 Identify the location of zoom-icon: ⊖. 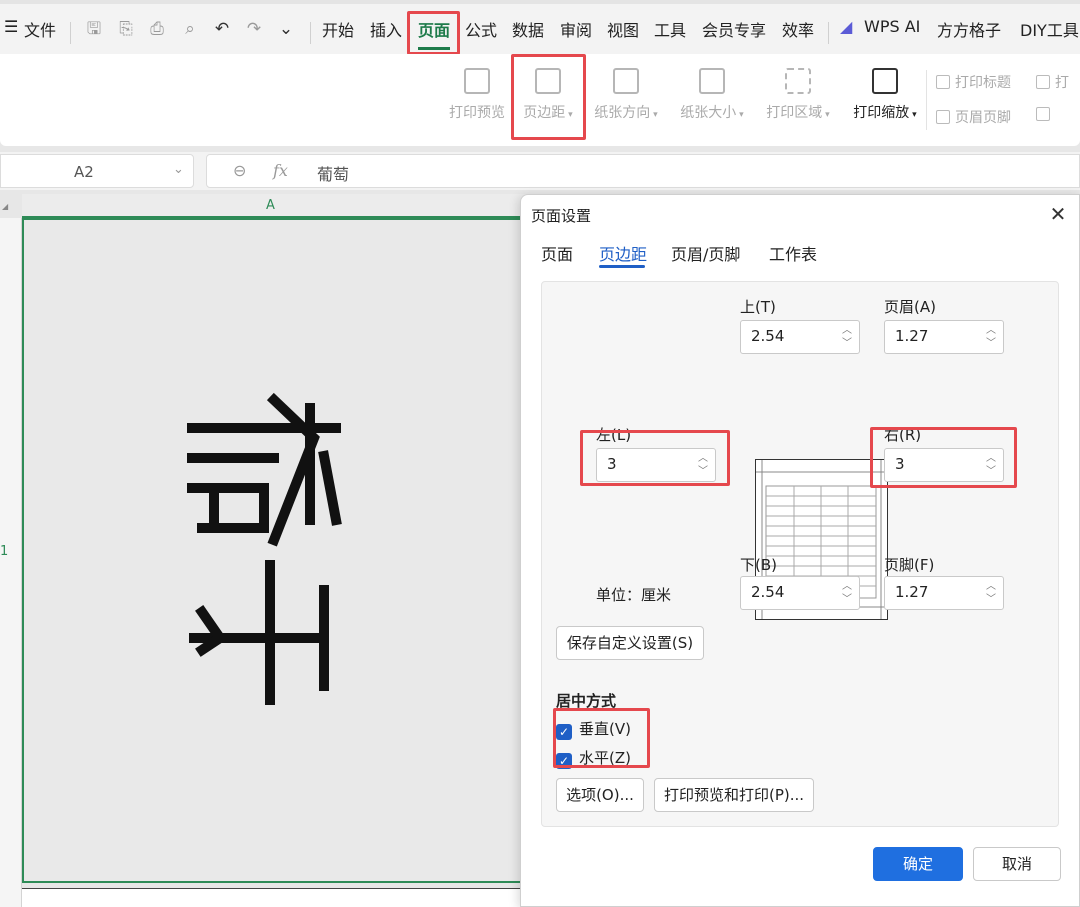
(239, 170).